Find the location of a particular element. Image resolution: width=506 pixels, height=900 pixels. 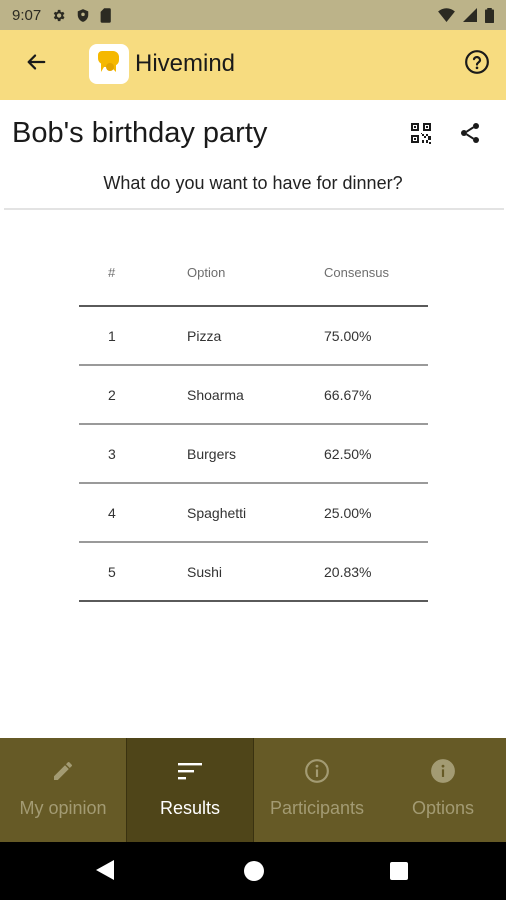

rank-cell: 1 is located at coordinates (112, 336).